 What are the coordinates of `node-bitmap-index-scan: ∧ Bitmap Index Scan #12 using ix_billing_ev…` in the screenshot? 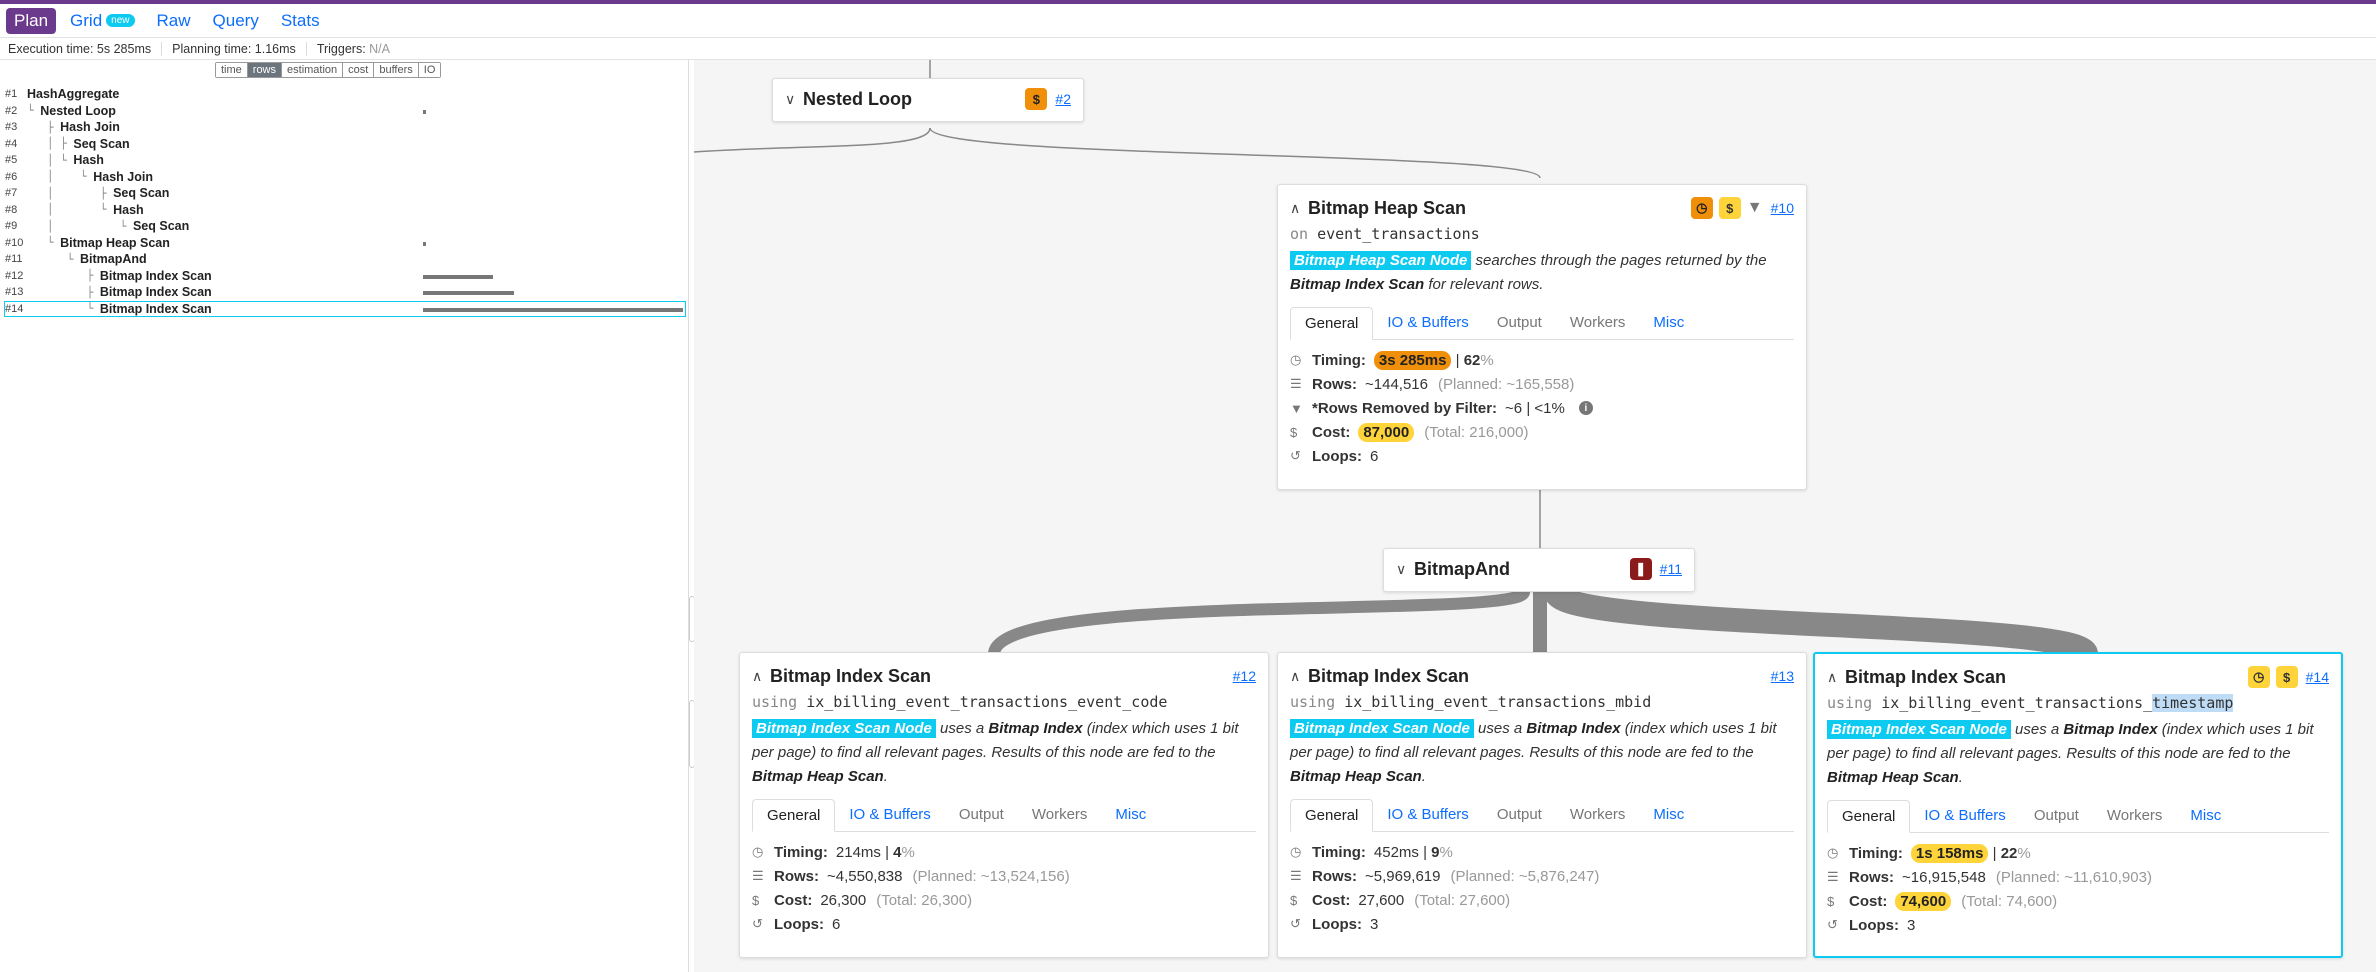 It's located at (1004, 805).